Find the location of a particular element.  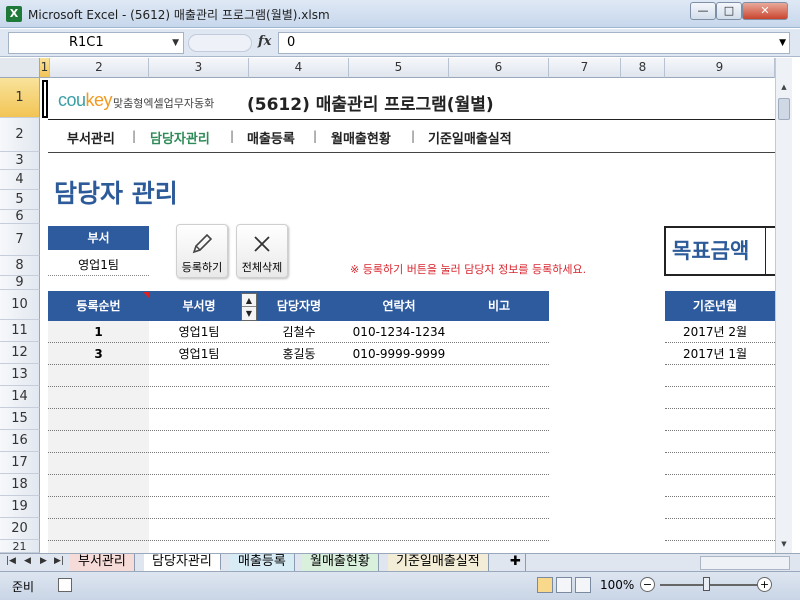

row-header: 11 is located at coordinates (20, 331).